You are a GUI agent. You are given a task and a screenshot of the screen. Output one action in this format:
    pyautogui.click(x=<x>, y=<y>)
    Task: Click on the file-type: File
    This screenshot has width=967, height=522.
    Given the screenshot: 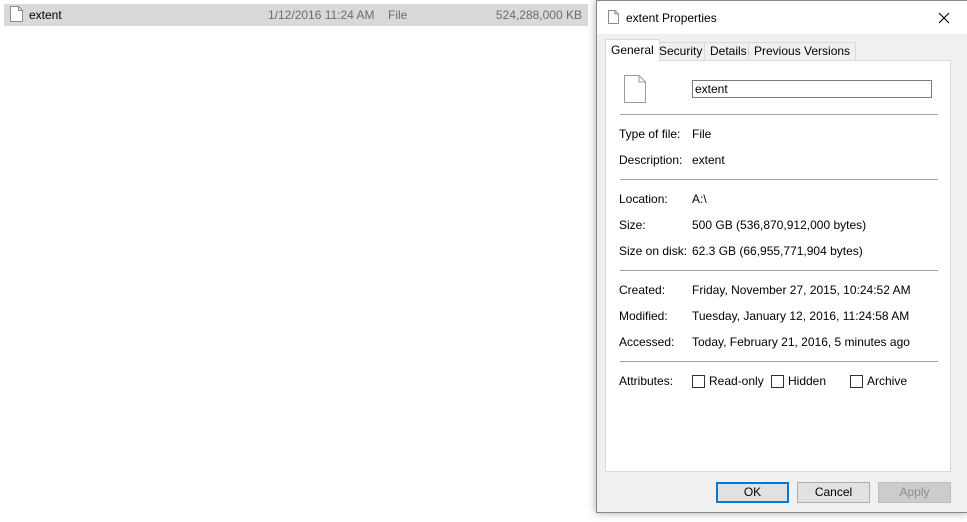 What is the action you would take?
    pyautogui.click(x=398, y=15)
    